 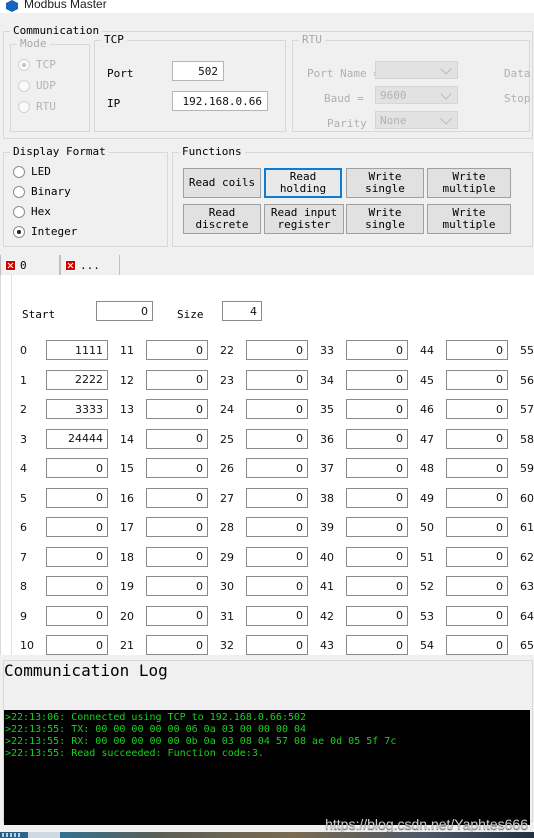 What do you see at coordinates (11, 835) in the screenshot?
I see `taskbar-start-icon` at bounding box center [11, 835].